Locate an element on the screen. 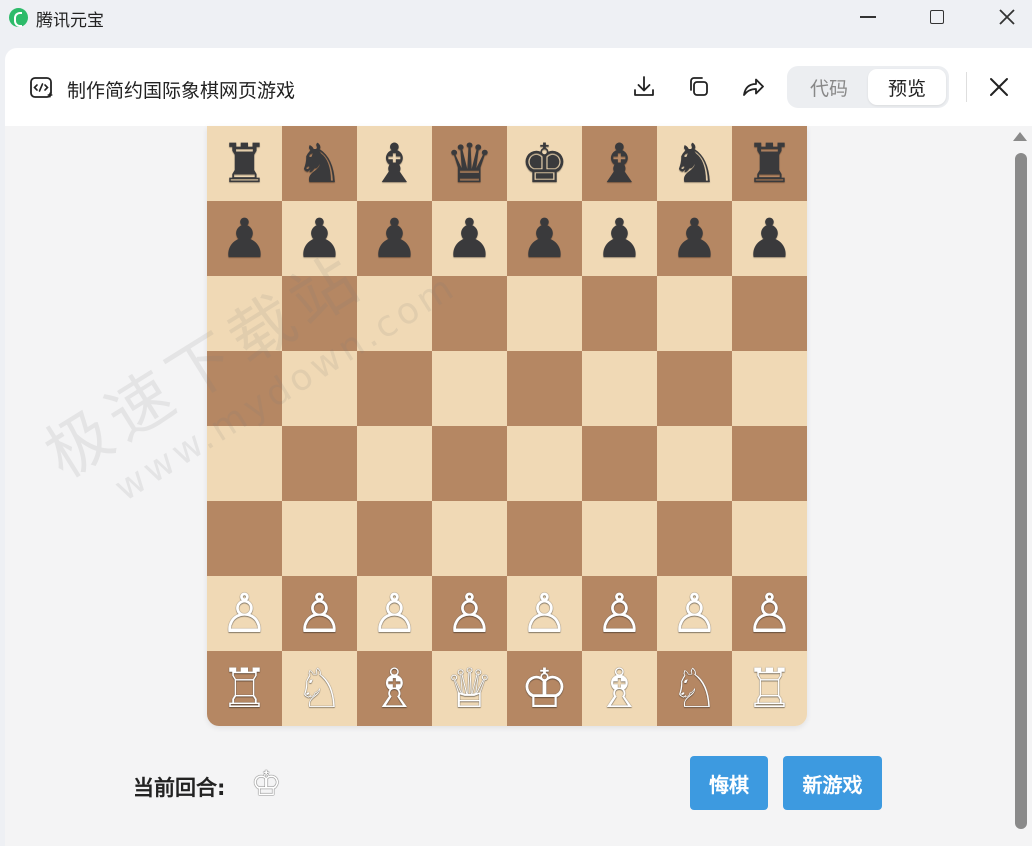 Image resolution: width=1032 pixels, height=846 pixels. board-square: ♛ is located at coordinates (469, 163).